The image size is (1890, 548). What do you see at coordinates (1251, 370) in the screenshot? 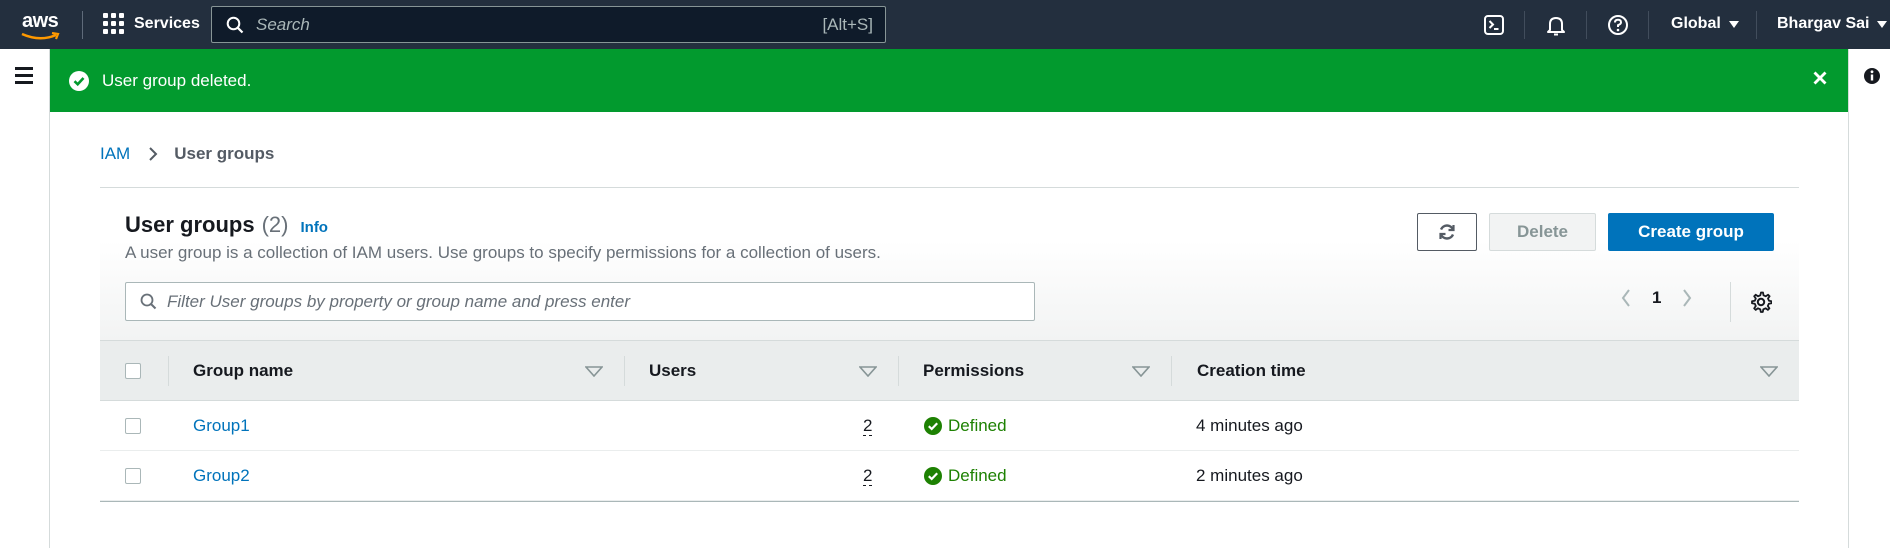
I see `column-header-creation-time: Creation time` at bounding box center [1251, 370].